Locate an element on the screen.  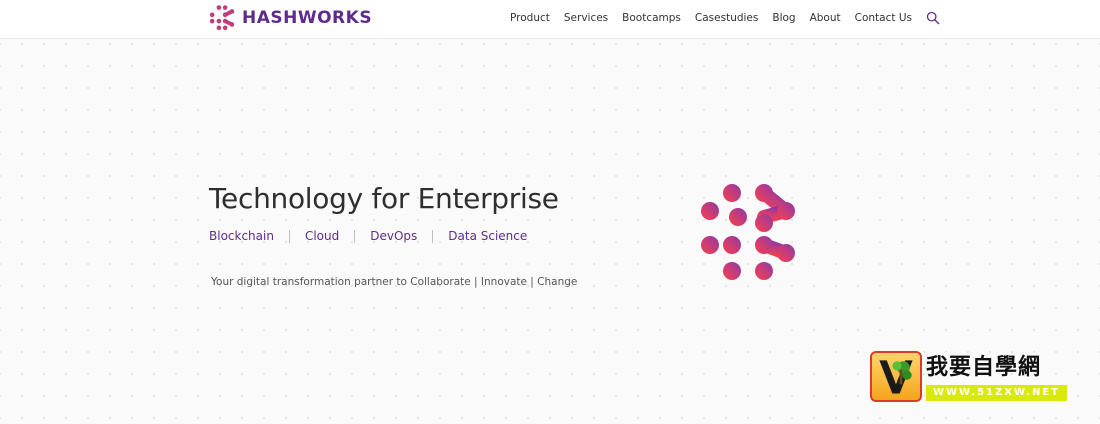
hero-title: Technology for Enterprise is located at coordinates (384, 198).